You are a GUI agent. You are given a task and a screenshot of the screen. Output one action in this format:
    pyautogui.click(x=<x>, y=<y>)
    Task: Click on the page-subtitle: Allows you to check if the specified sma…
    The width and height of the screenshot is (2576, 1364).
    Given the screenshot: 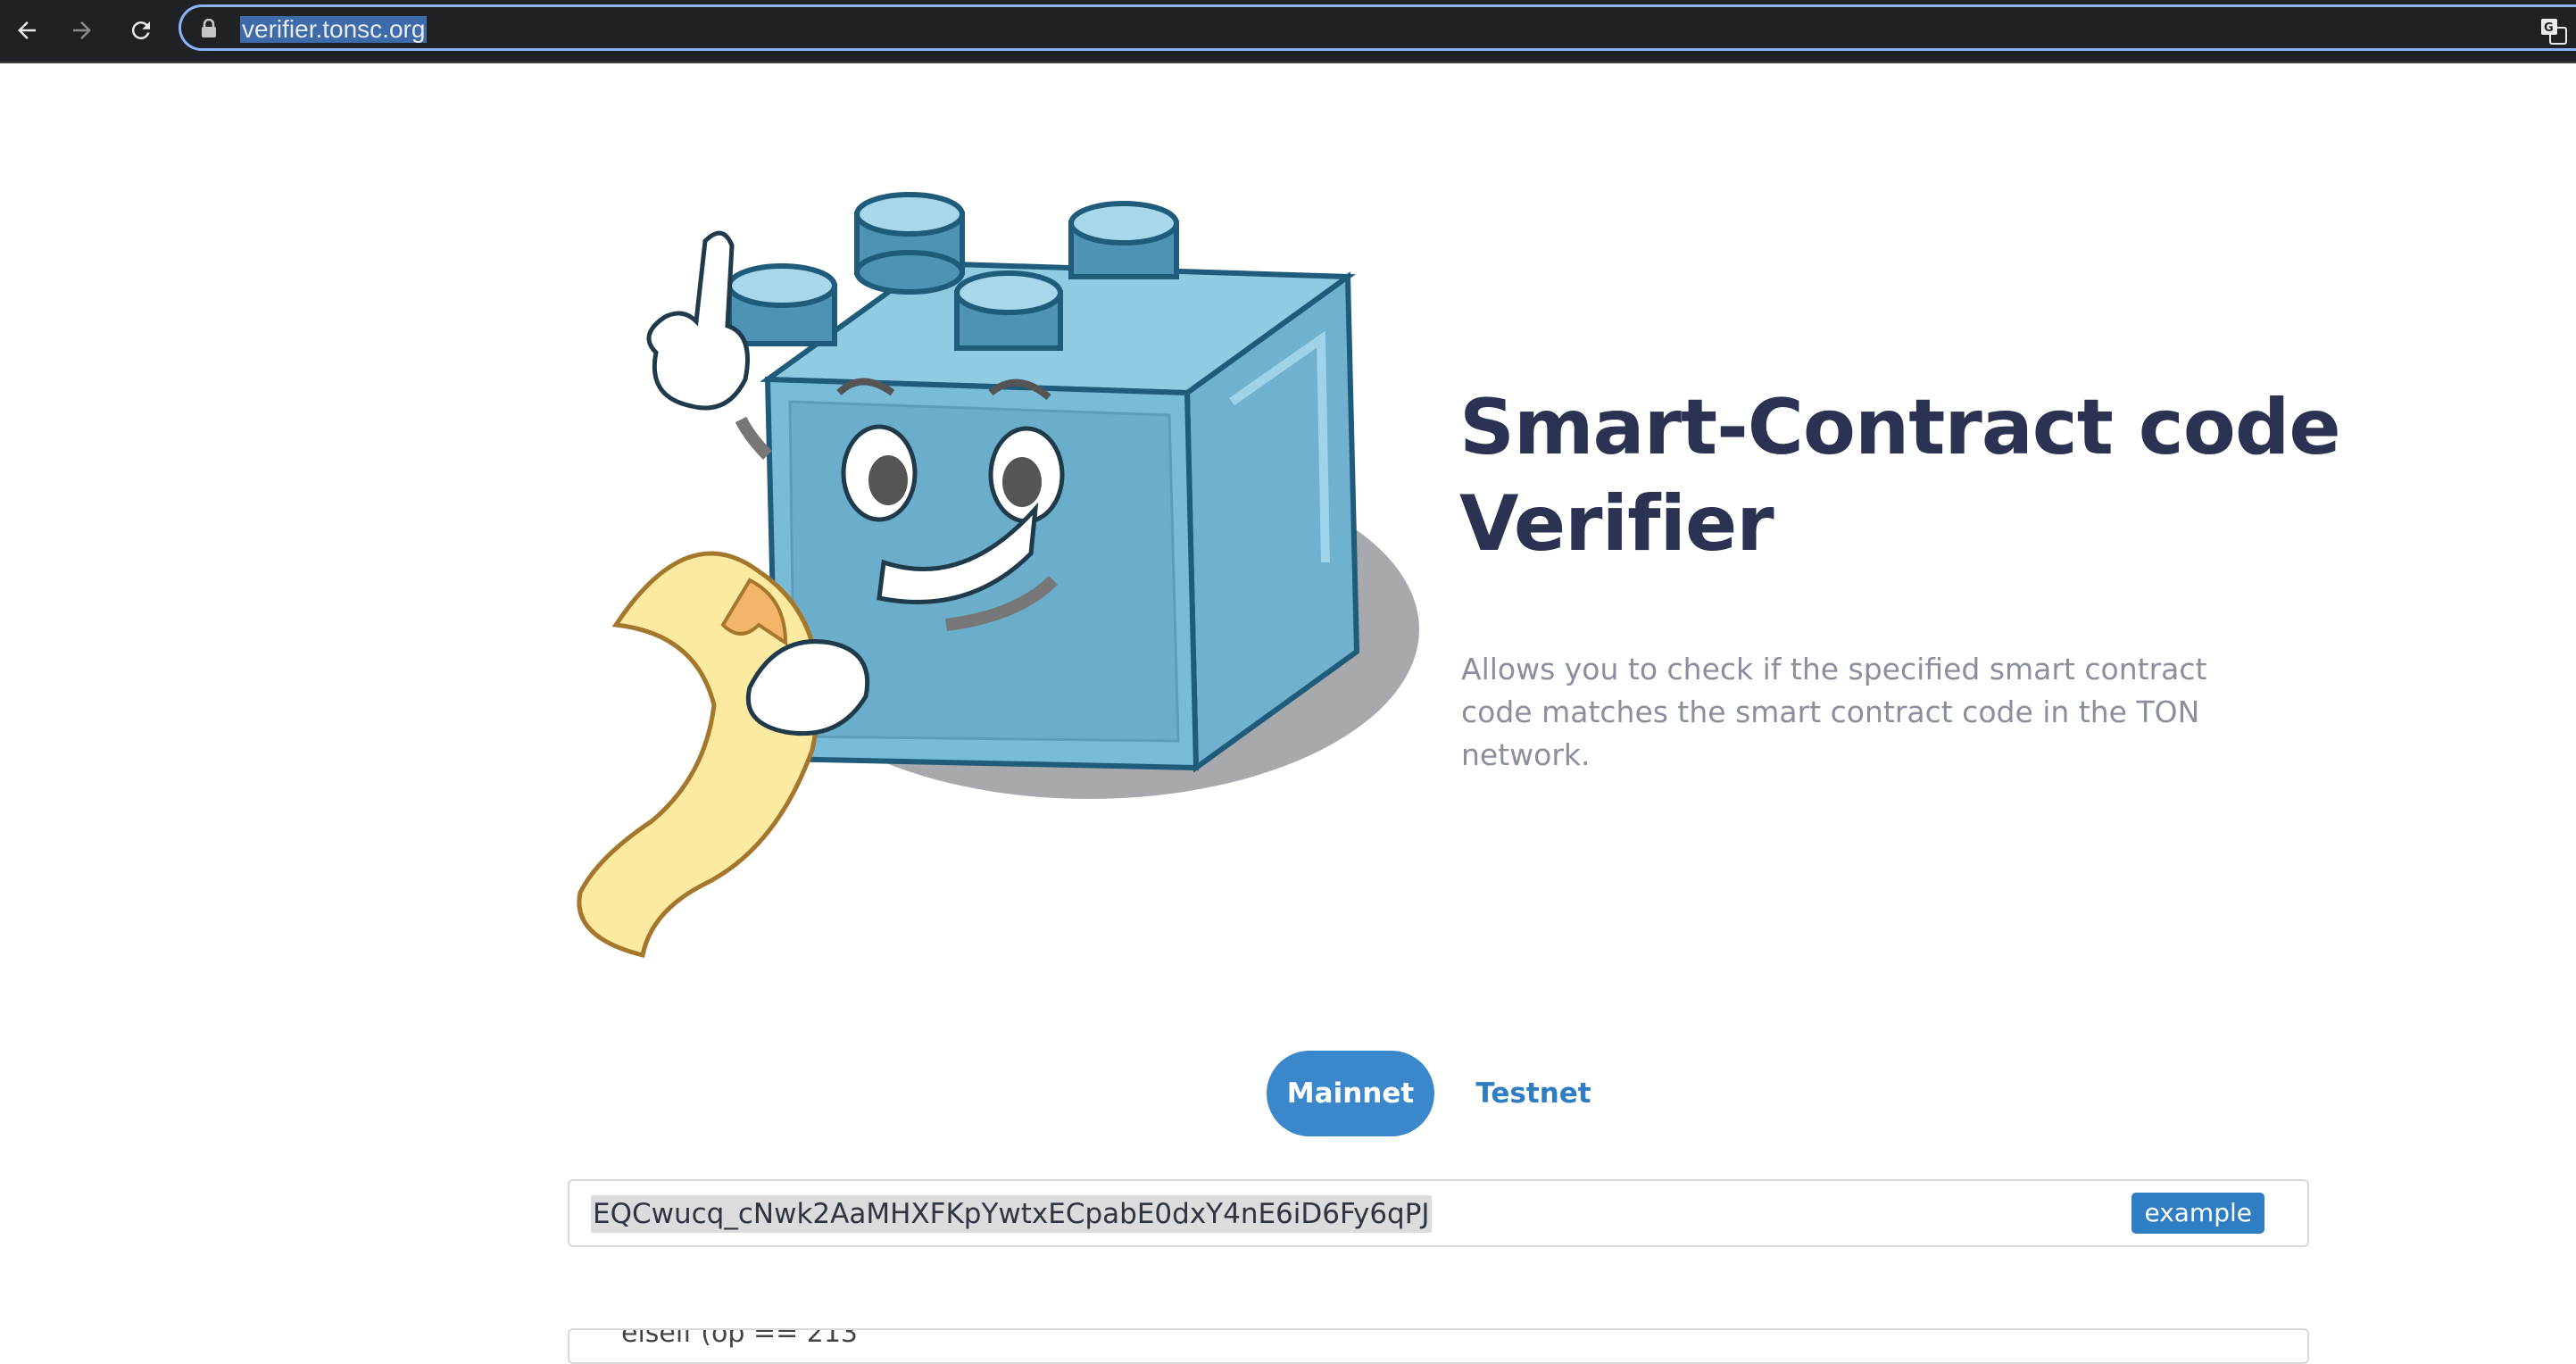 What is the action you would take?
    pyautogui.click(x=1834, y=712)
    